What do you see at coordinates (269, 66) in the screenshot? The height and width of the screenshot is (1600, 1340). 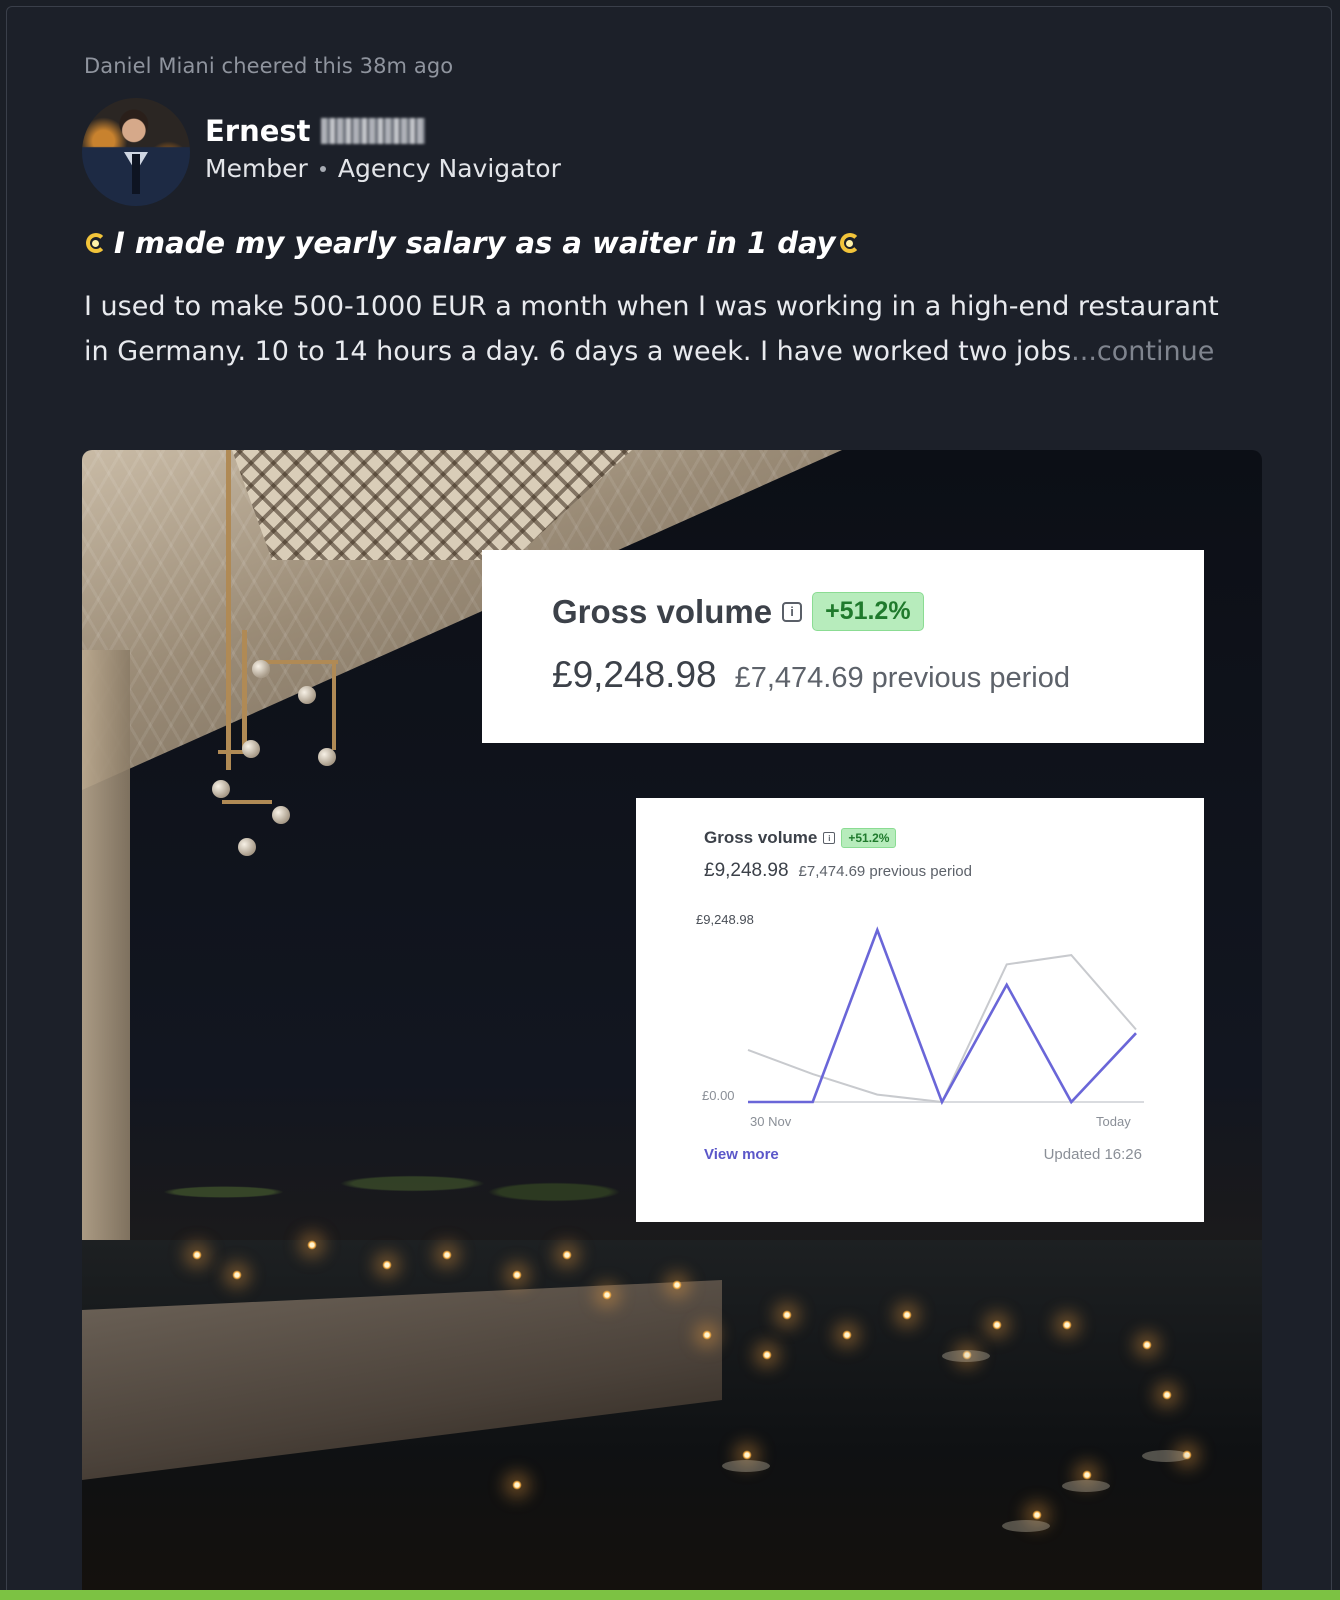 I see `activity-line: Daniel Miani cheered this 38m ago` at bounding box center [269, 66].